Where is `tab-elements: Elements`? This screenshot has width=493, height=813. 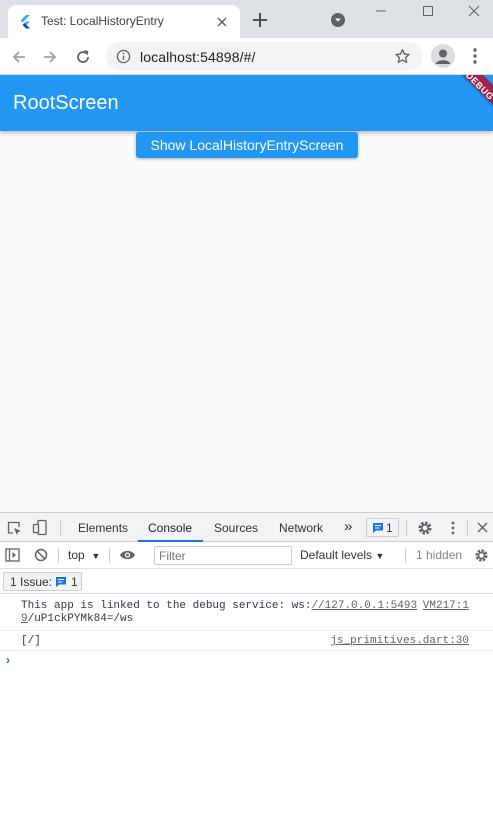 tab-elements: Elements is located at coordinates (103, 528).